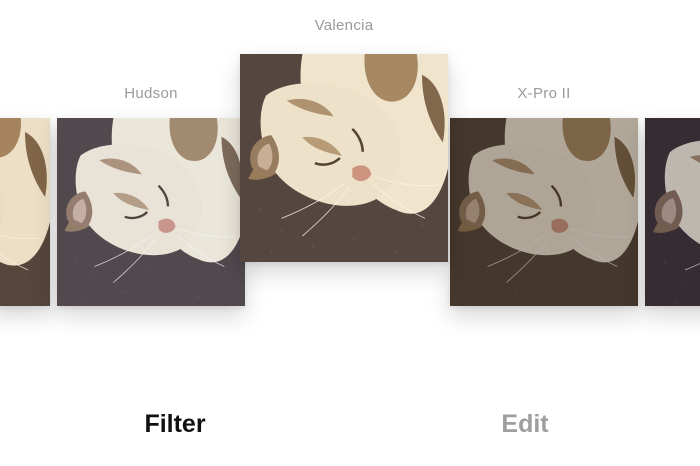  What do you see at coordinates (175, 424) in the screenshot?
I see `tab-filter: Filter` at bounding box center [175, 424].